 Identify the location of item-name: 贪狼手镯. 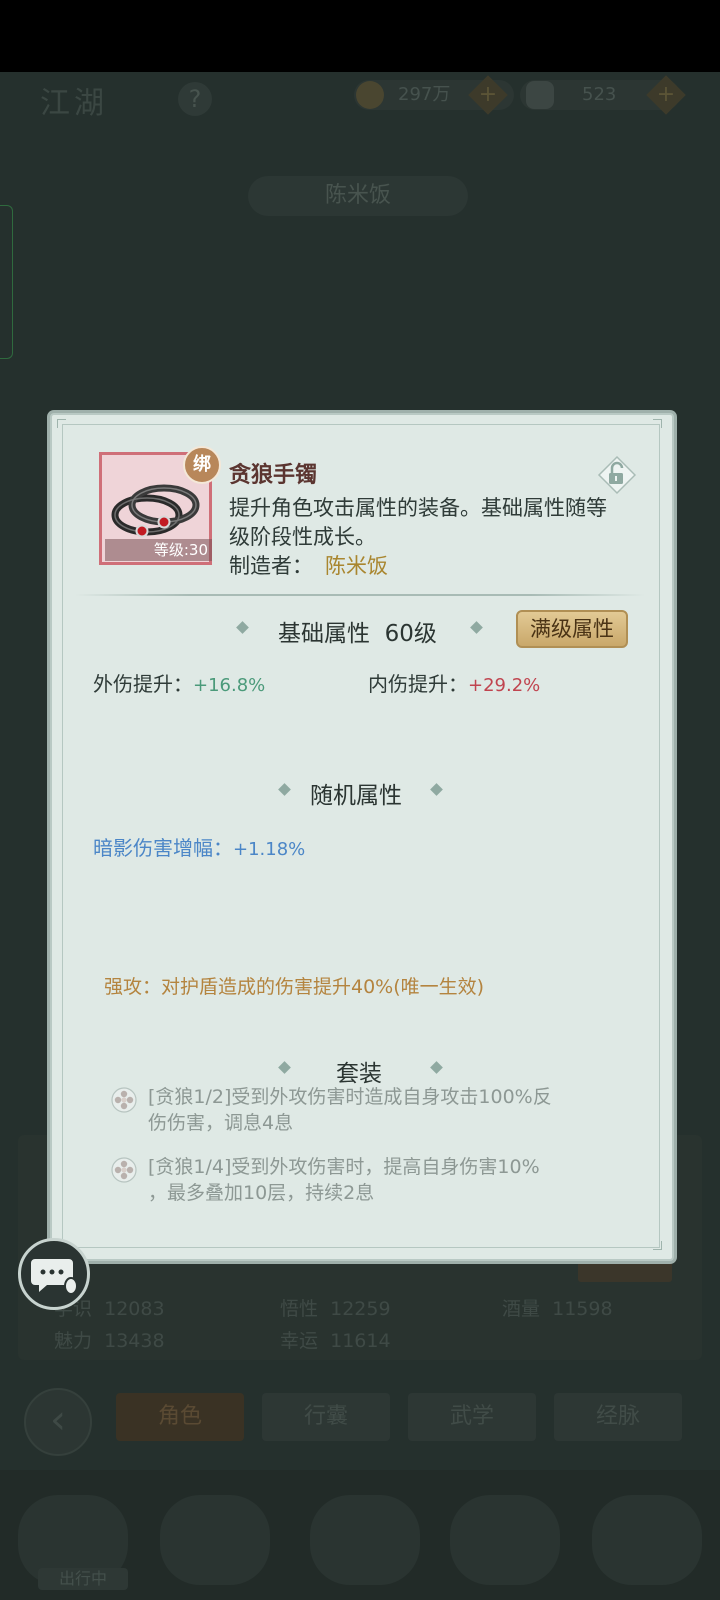
(273, 475).